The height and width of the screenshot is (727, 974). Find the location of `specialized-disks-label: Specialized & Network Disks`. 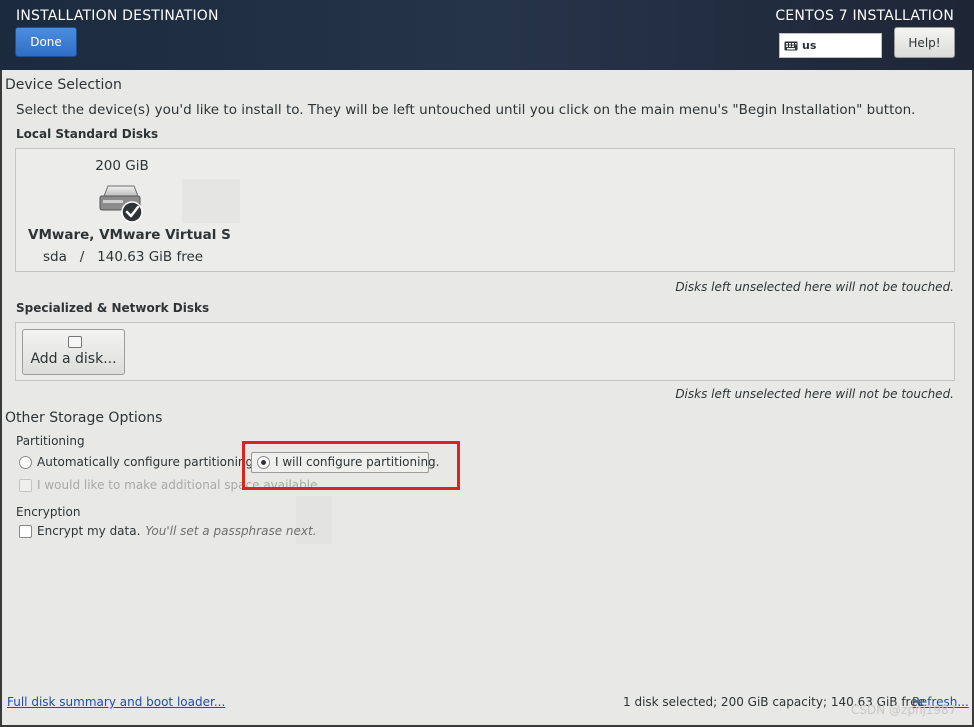

specialized-disks-label: Specialized & Network Disks is located at coordinates (113, 308).